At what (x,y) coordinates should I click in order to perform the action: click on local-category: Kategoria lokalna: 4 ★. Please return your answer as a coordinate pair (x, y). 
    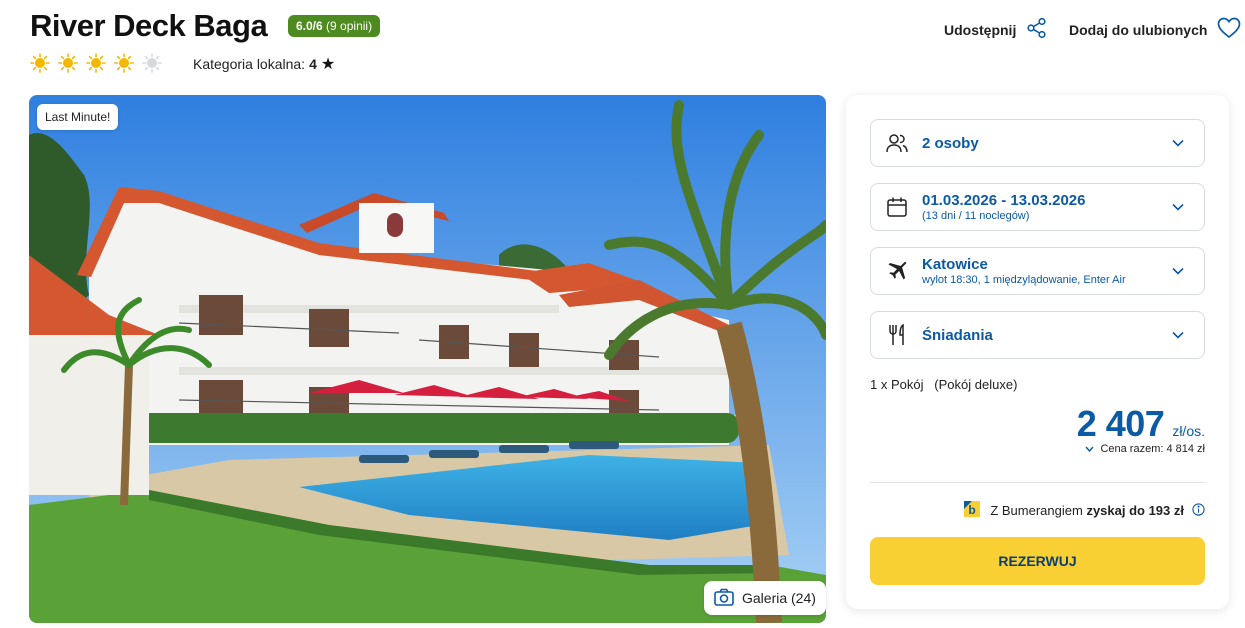
    Looking at the image, I should click on (264, 64).